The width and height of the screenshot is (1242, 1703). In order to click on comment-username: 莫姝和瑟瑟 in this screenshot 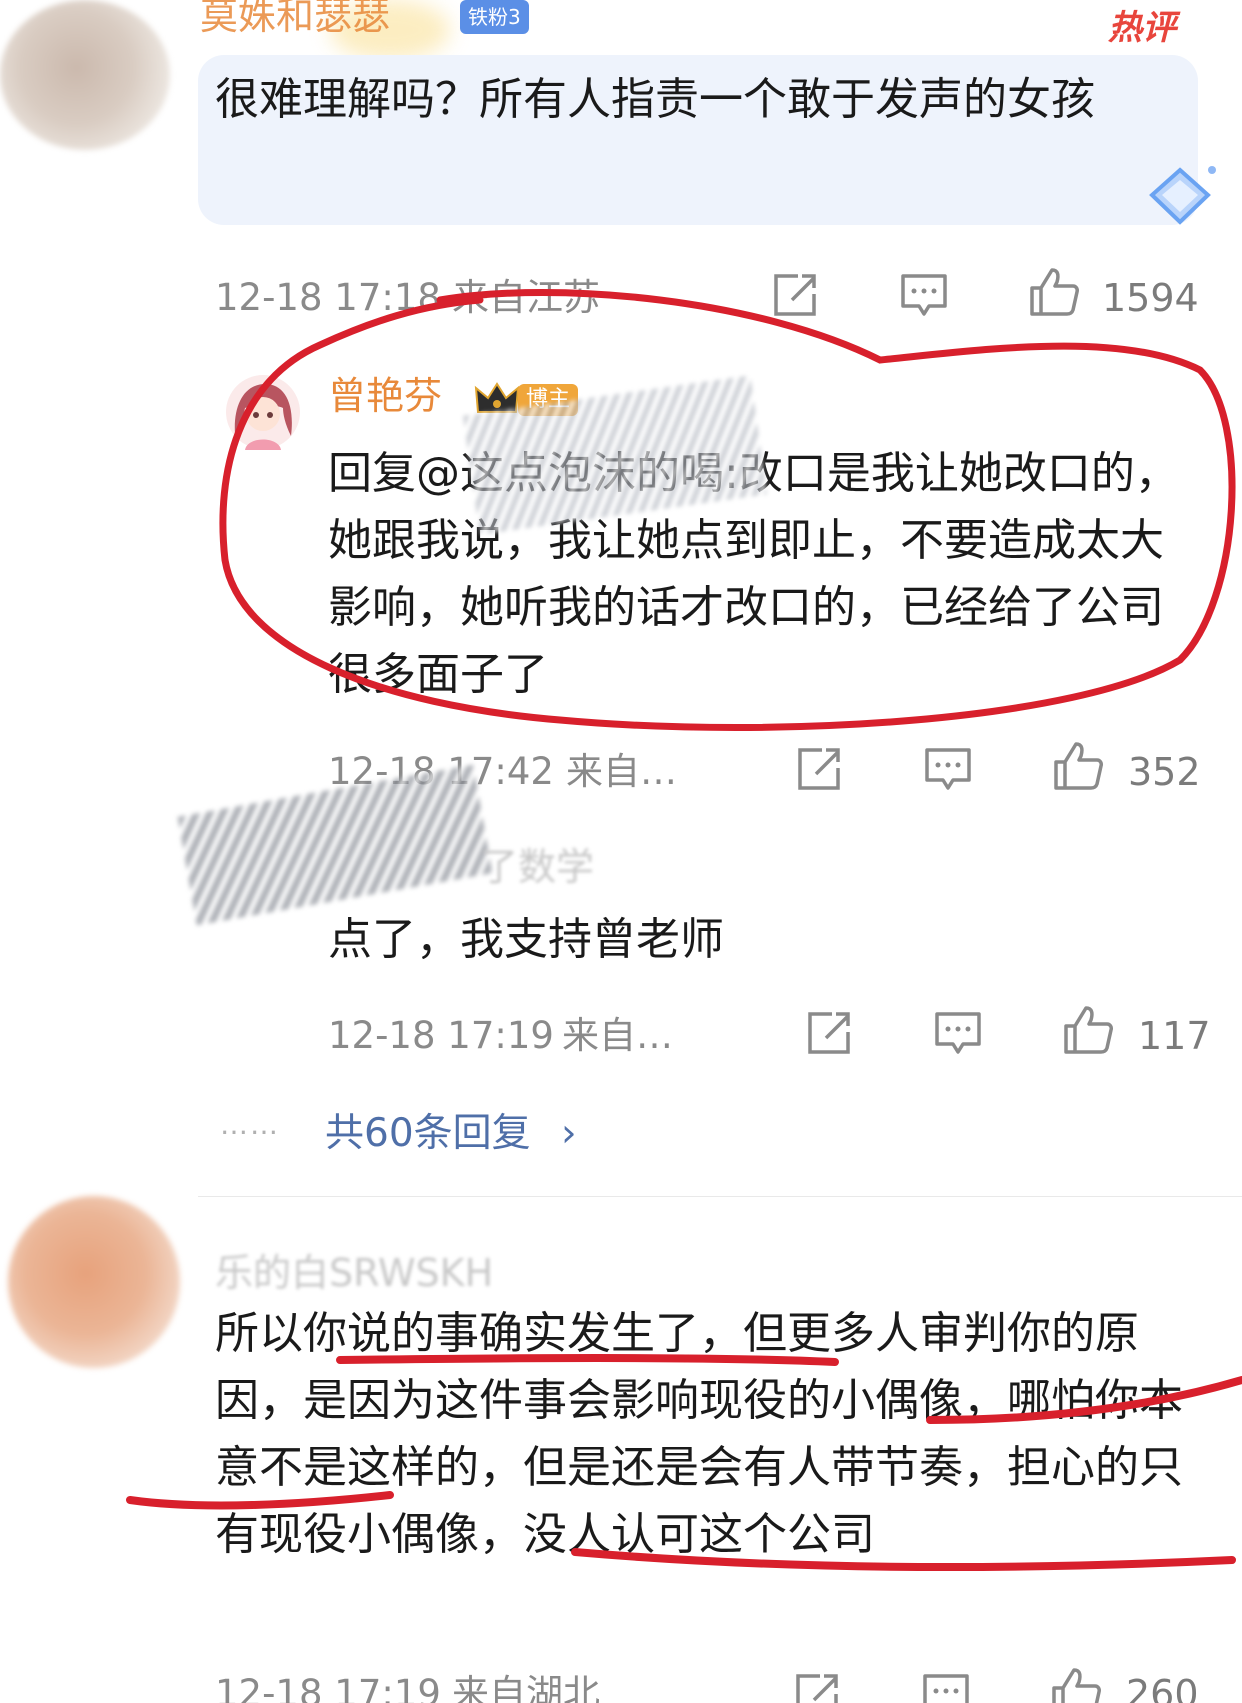, I will do `click(295, 19)`.